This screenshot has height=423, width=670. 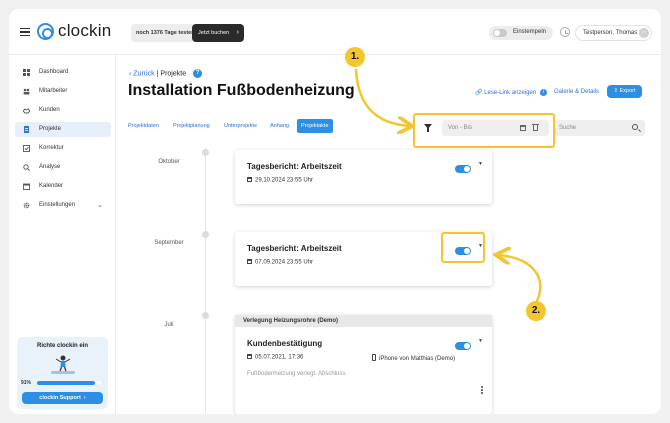 I want to click on hamburger-menu-icon, so click(x=25, y=32).